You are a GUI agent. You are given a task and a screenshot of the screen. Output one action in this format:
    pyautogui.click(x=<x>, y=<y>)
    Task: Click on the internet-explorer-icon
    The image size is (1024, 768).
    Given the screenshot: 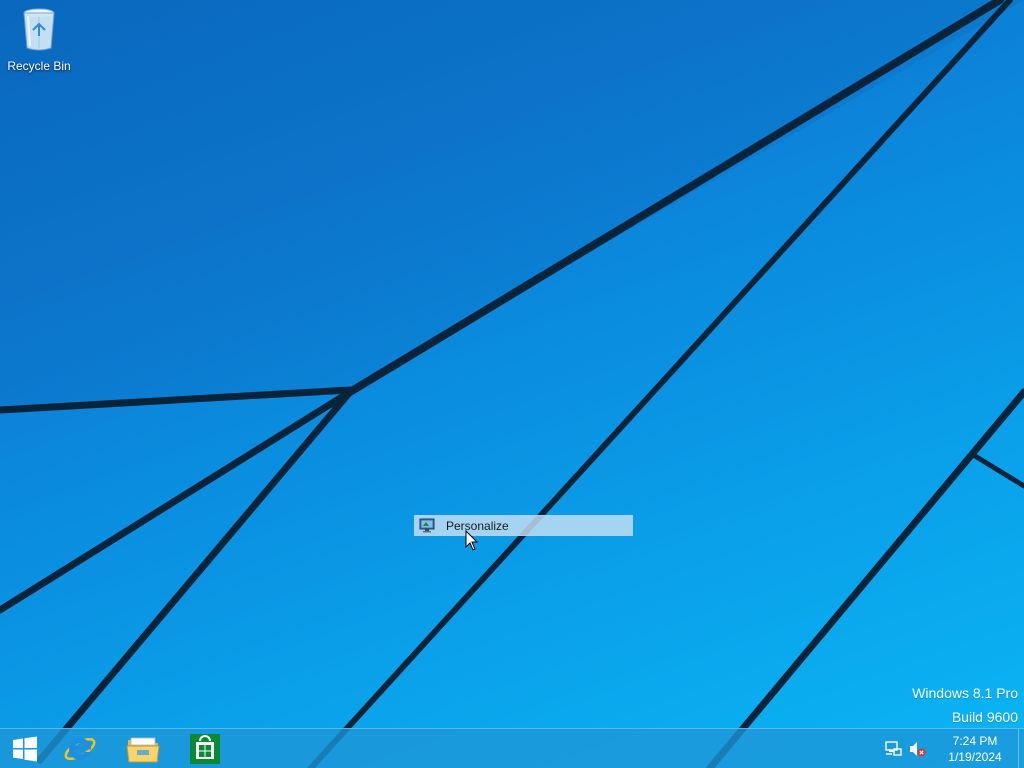 What is the action you would take?
    pyautogui.click(x=80, y=748)
    